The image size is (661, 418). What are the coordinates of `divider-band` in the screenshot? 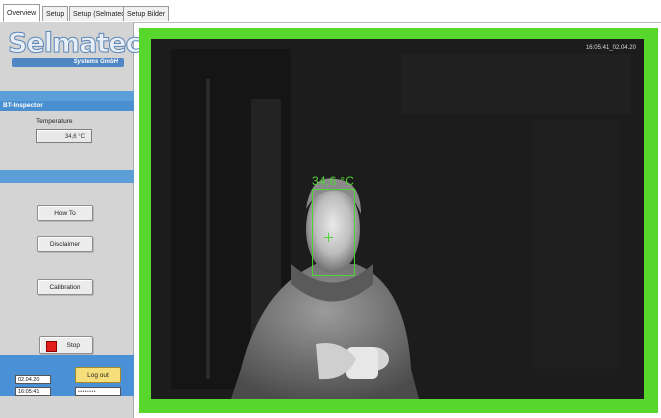 It's located at (67, 176).